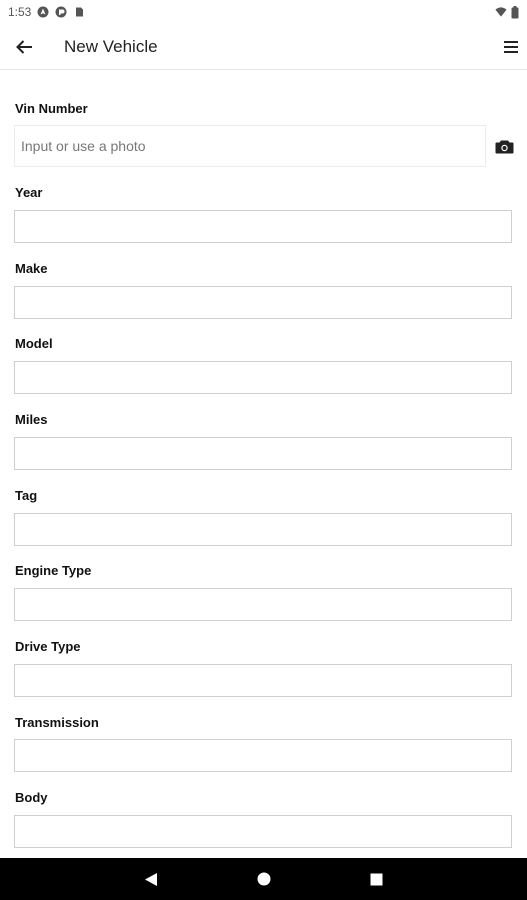 The height and width of the screenshot is (900, 527). I want to click on location-icon, so click(43, 12).